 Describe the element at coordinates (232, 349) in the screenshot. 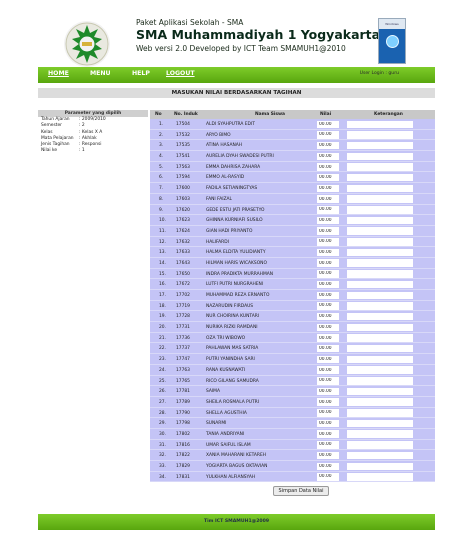

I see `row-student-name: PAHLAWAN MAS SATRIA` at that location.